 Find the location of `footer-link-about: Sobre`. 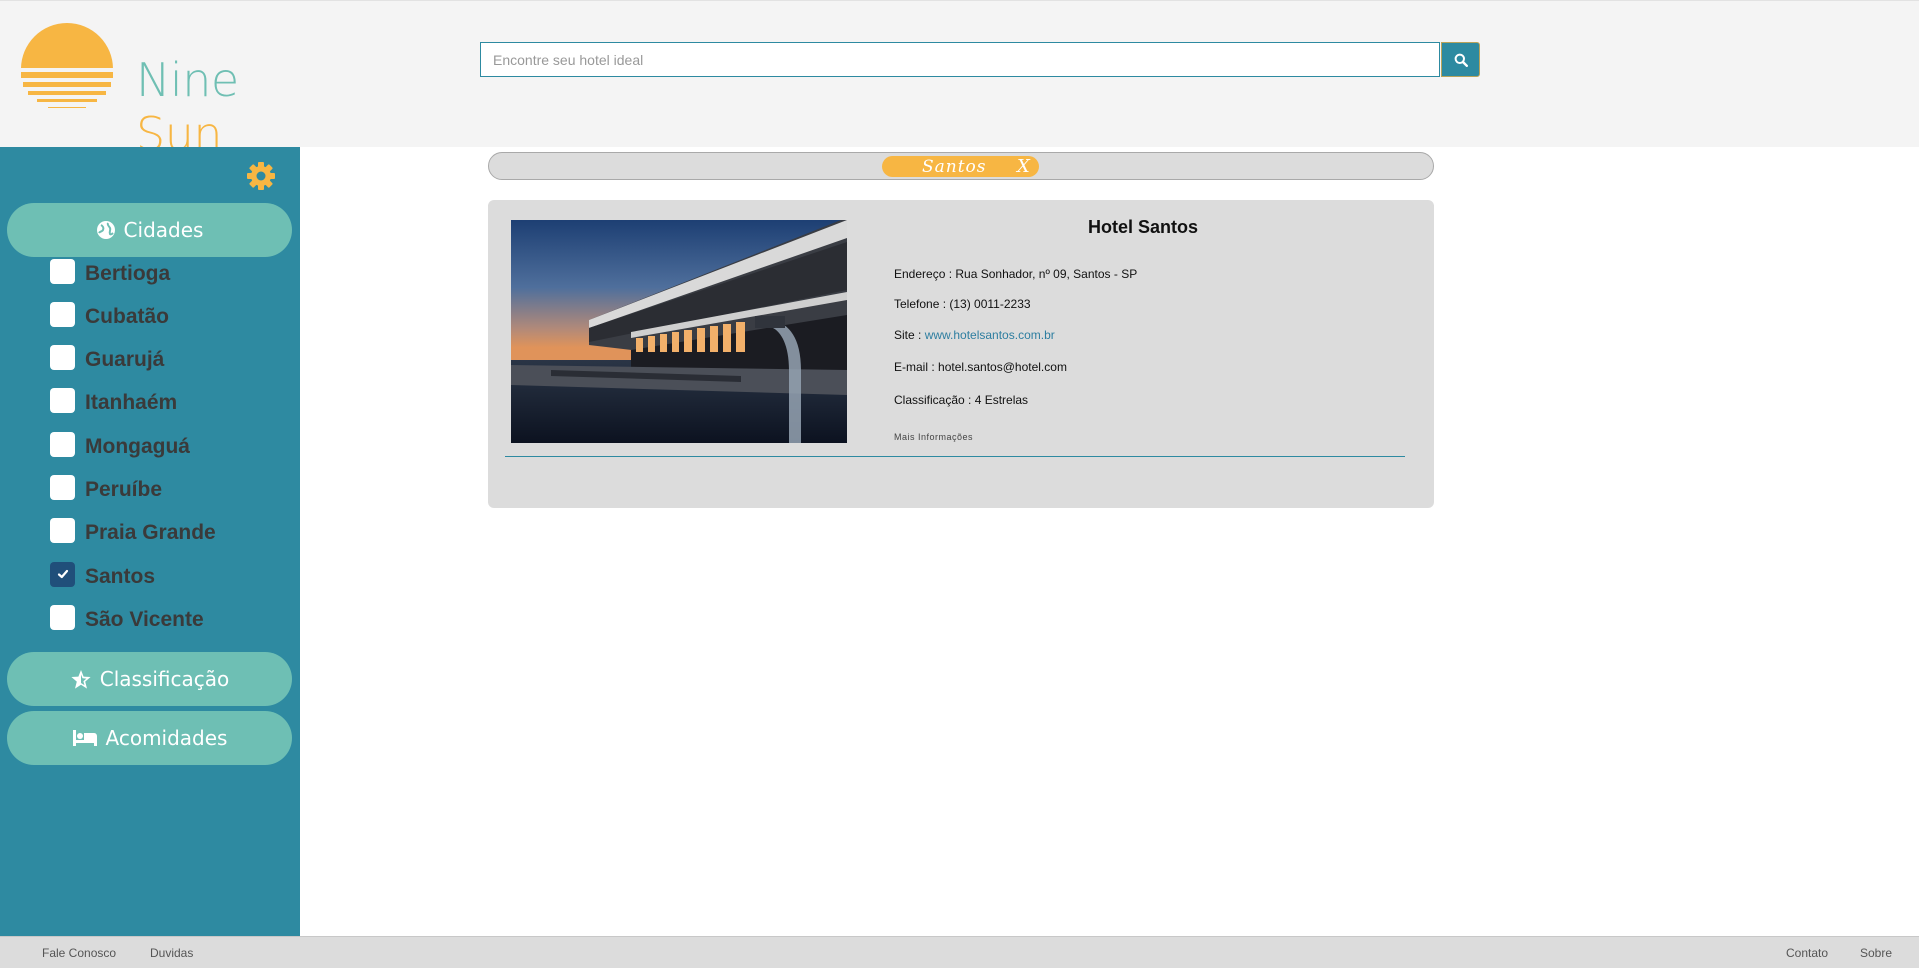

footer-link-about: Sobre is located at coordinates (1876, 953).